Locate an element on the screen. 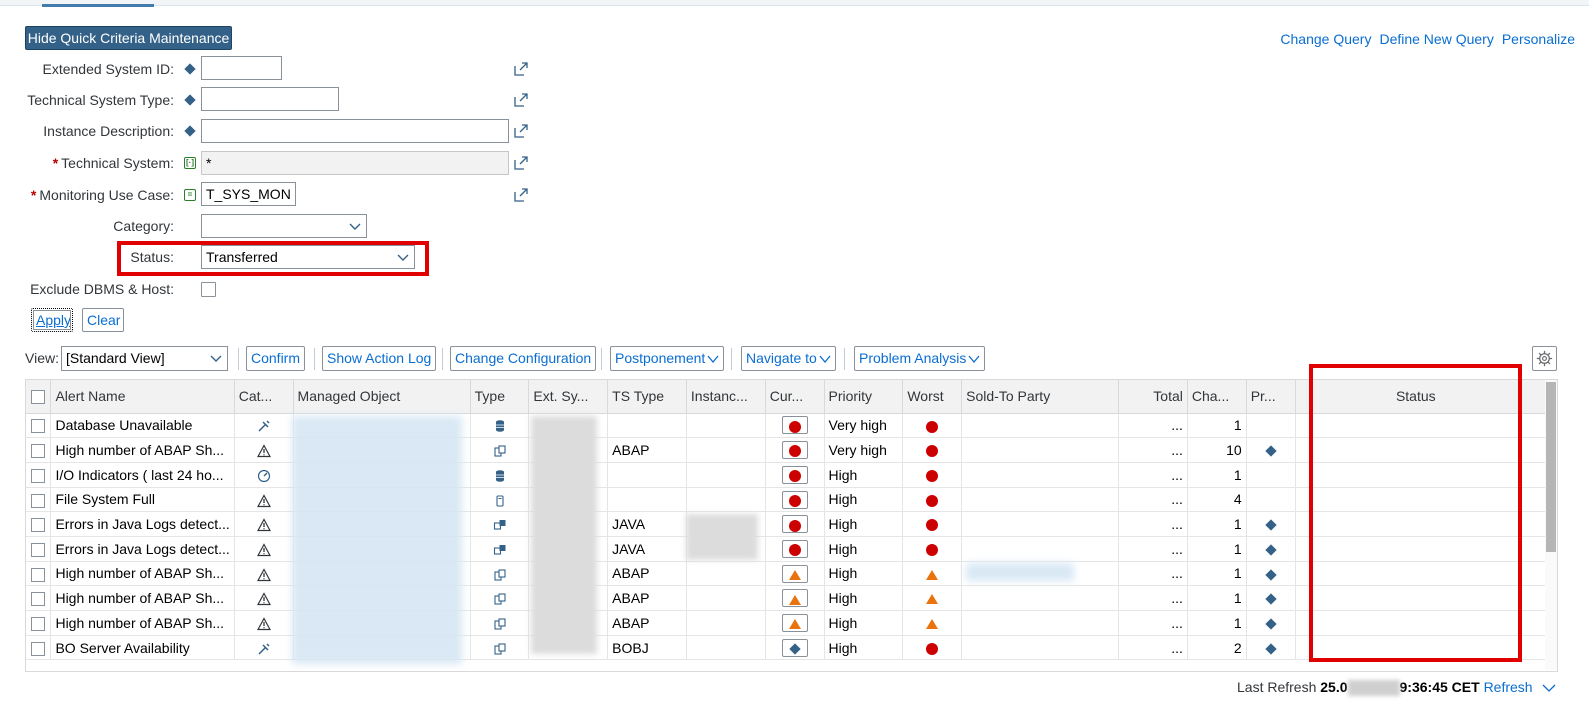 This screenshot has width=1589, height=728. monitoring-use-case-input: T_SYS_MON is located at coordinates (248, 194).